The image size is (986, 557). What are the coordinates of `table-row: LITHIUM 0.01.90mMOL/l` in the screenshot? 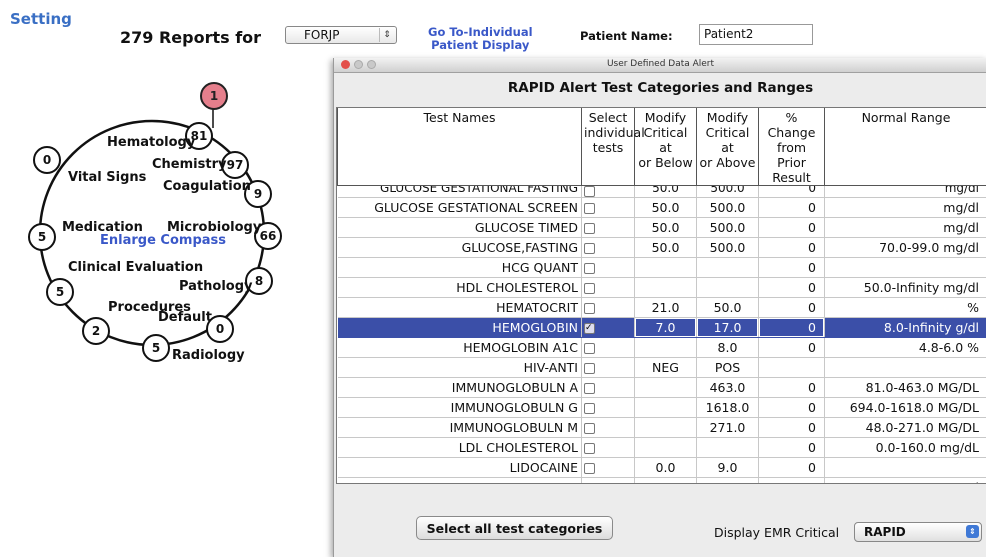 It's located at (661, 480).